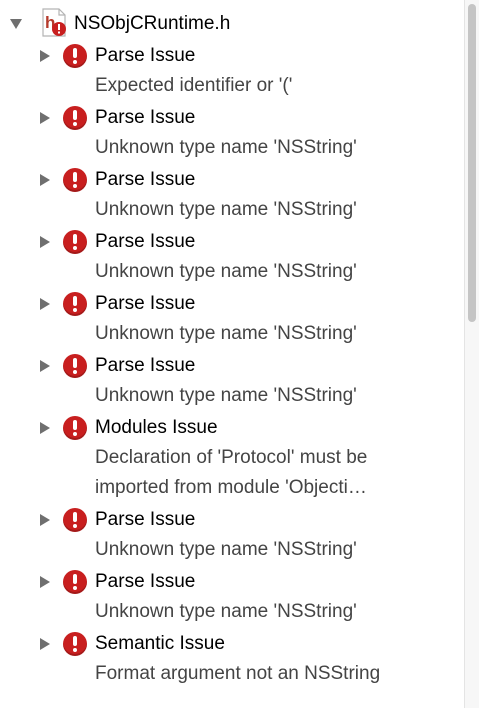 The height and width of the screenshot is (708, 479). What do you see at coordinates (194, 85) in the screenshot?
I see `issue-message: Expected identifier or '('` at bounding box center [194, 85].